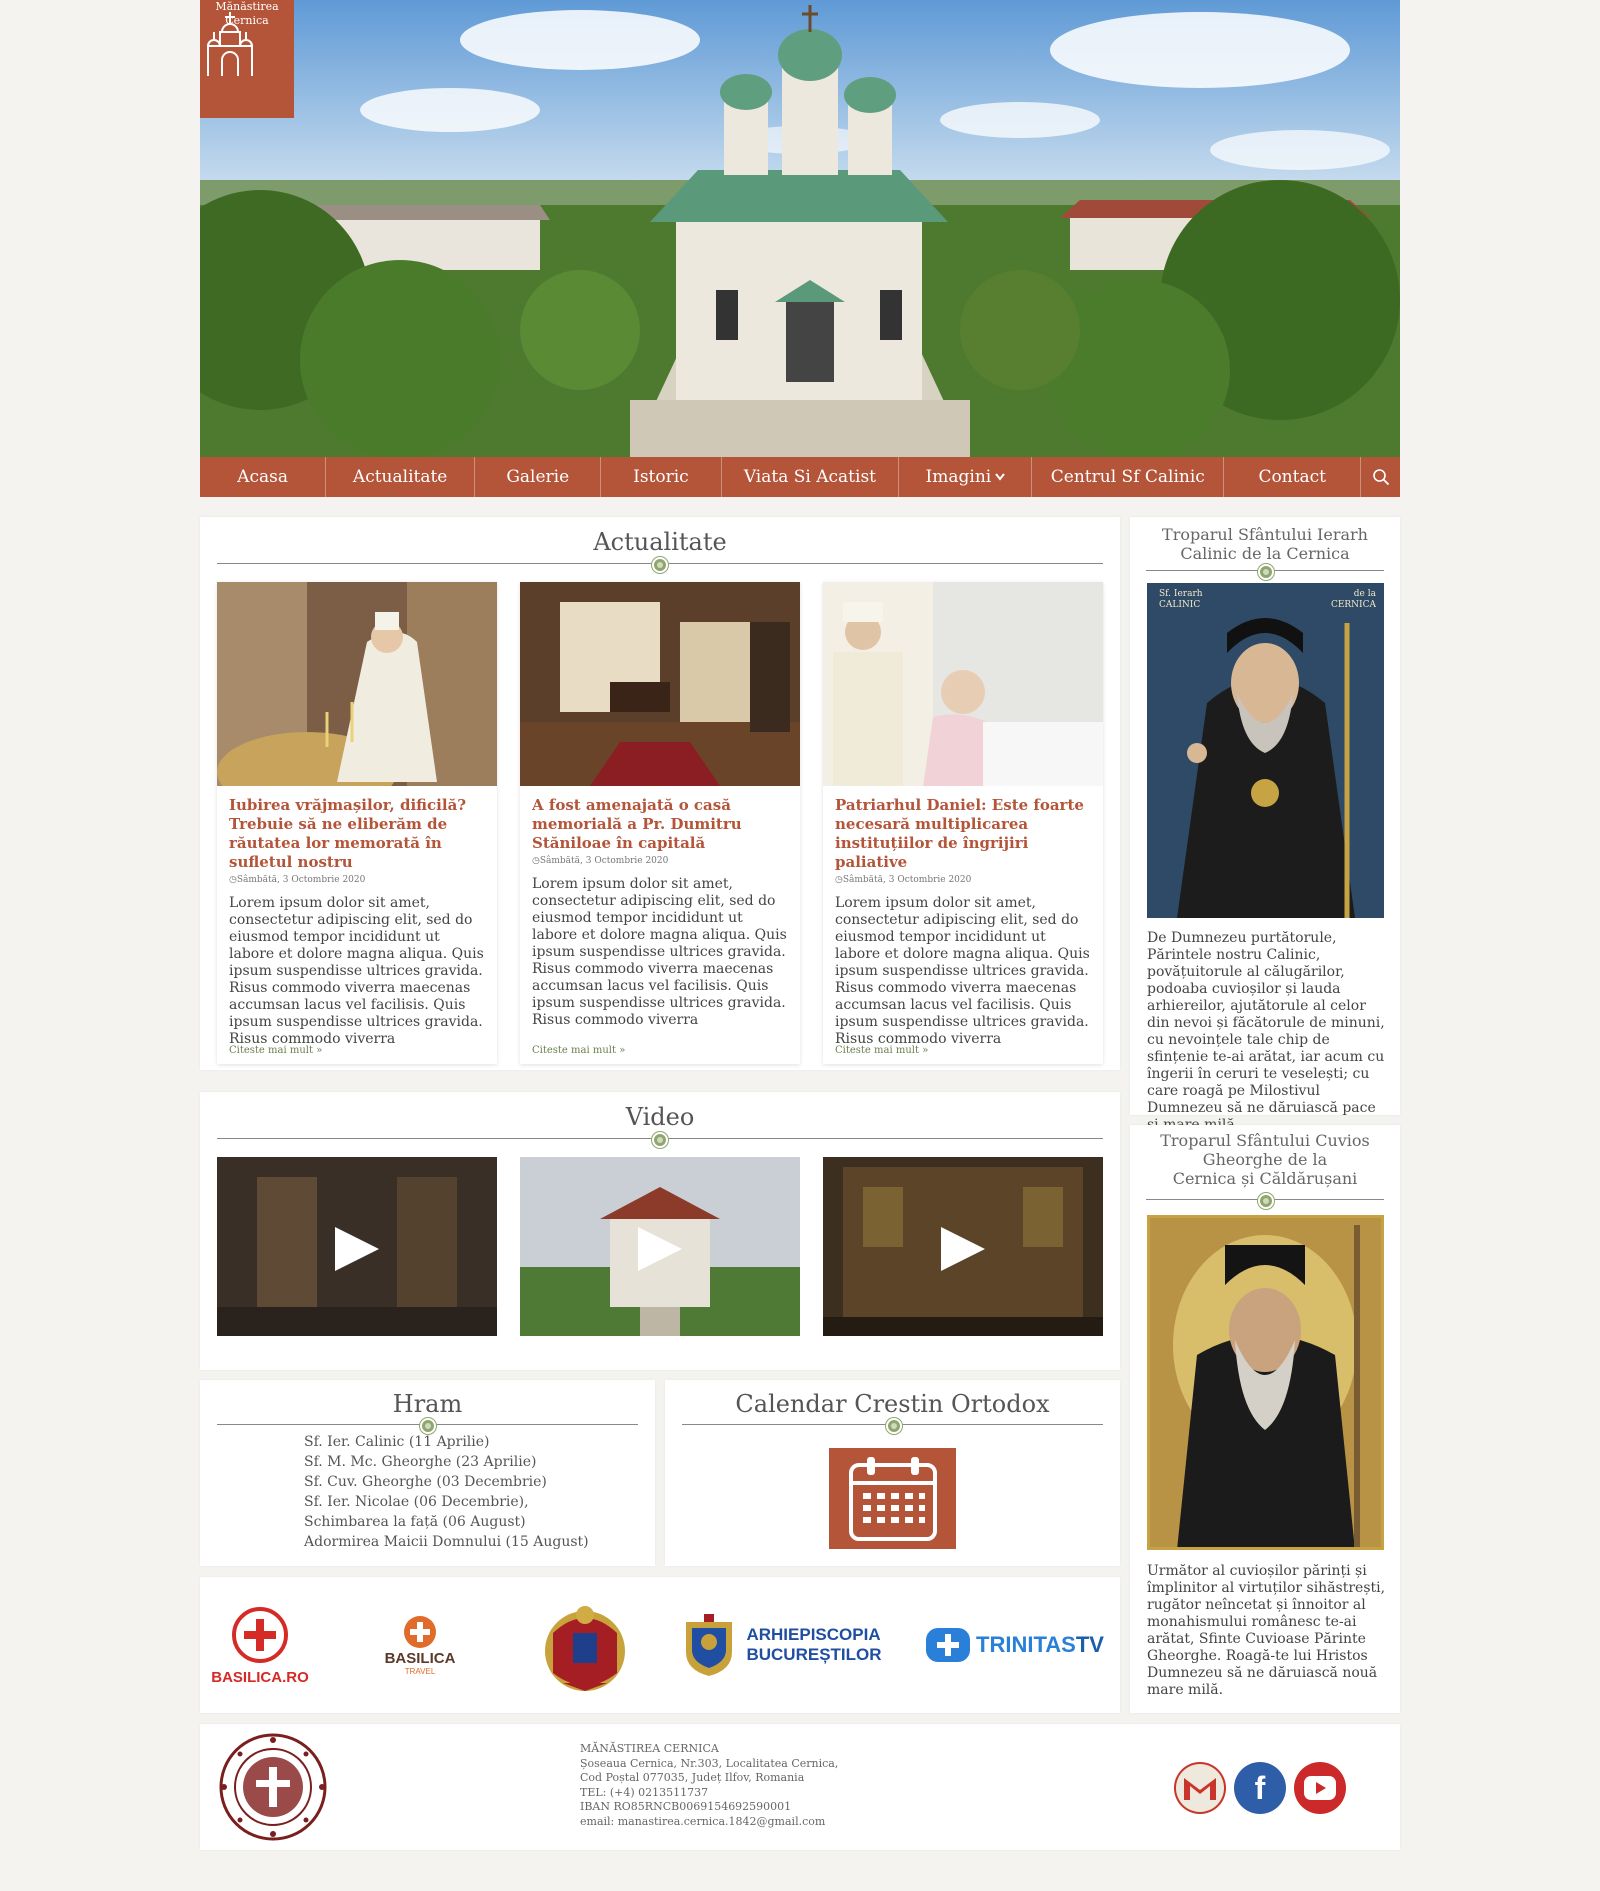 This screenshot has width=1600, height=1891. Describe the element at coordinates (425, 1482) in the screenshot. I see `hram-item: Sf. Cuv. Gheorghe (03 Decembrie)` at that location.